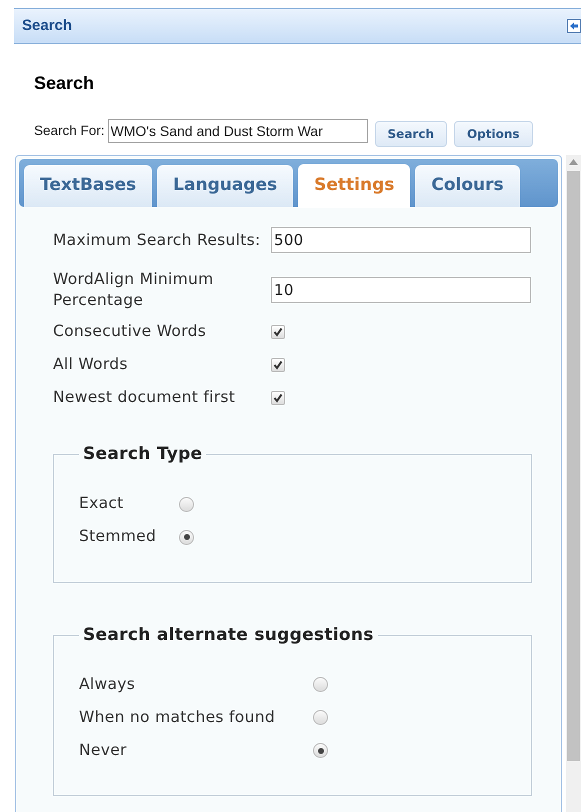  What do you see at coordinates (47, 26) in the screenshot?
I see `title-bar-title: Search` at bounding box center [47, 26].